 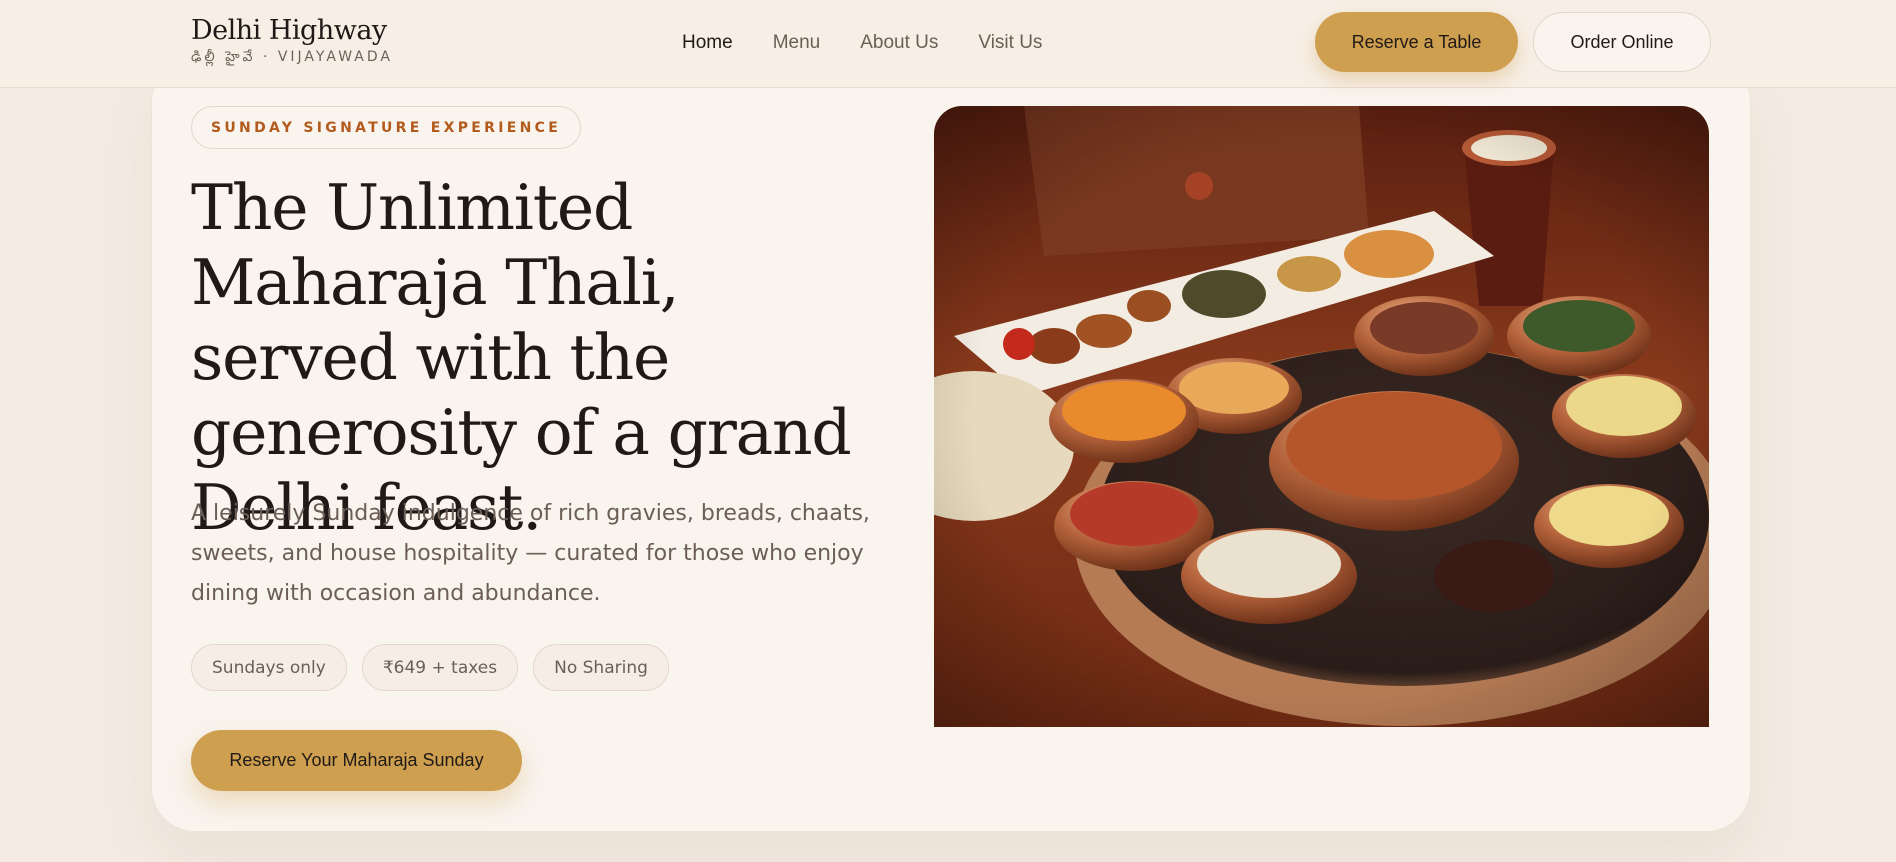 I want to click on nav-home: Home, so click(x=707, y=43).